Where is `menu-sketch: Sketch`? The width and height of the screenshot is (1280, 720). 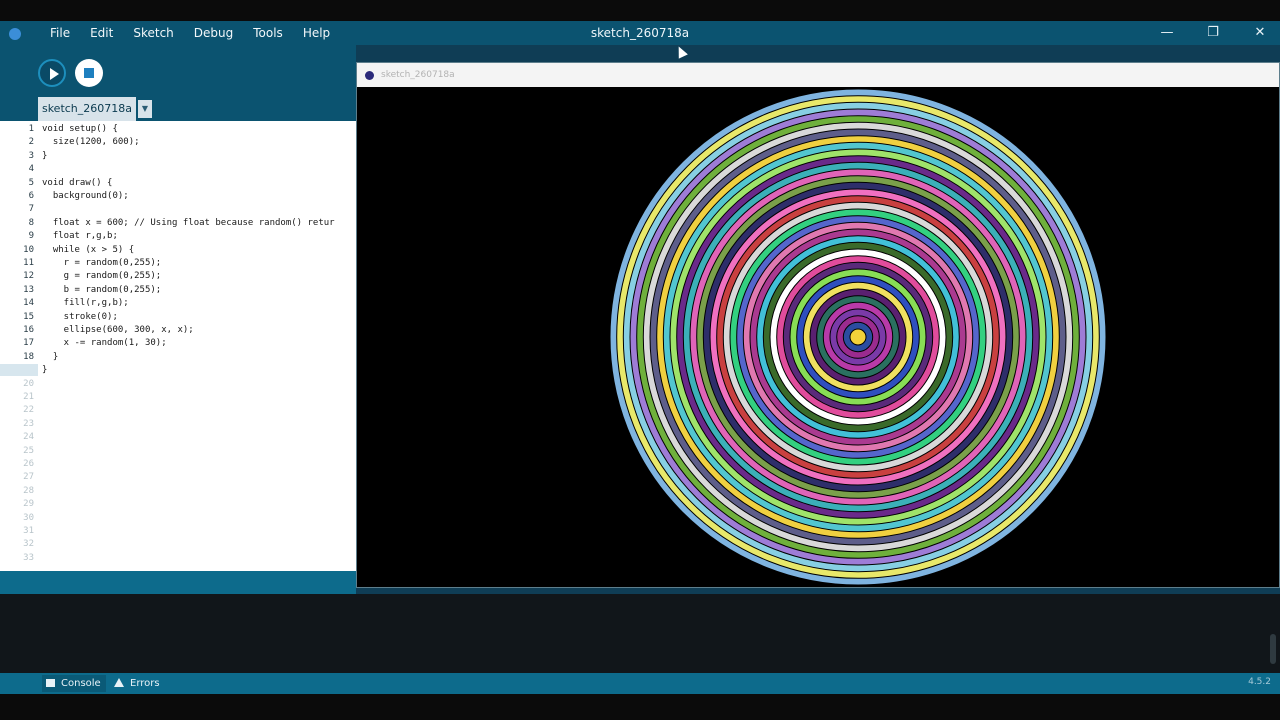
menu-sketch: Sketch is located at coordinates (153, 33).